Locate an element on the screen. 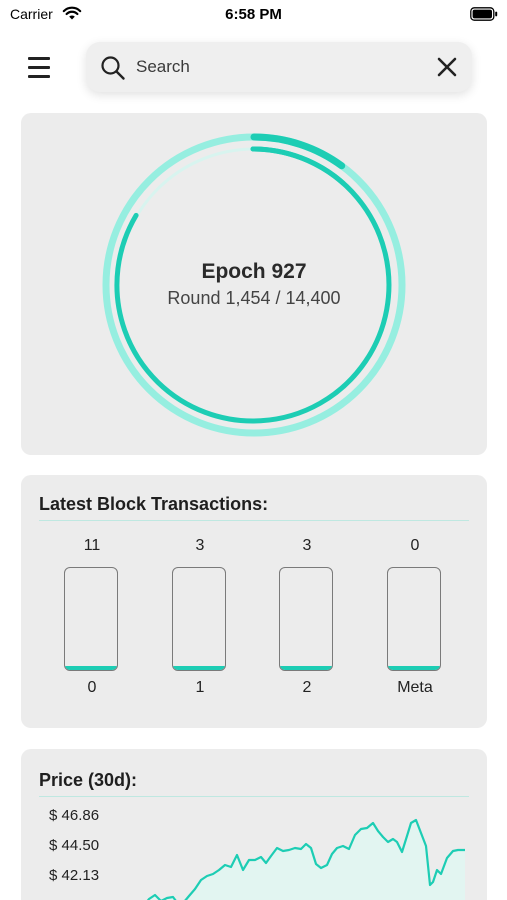 The width and height of the screenshot is (507, 900). price-y-label: $ 42.13 is located at coordinates (74, 875).